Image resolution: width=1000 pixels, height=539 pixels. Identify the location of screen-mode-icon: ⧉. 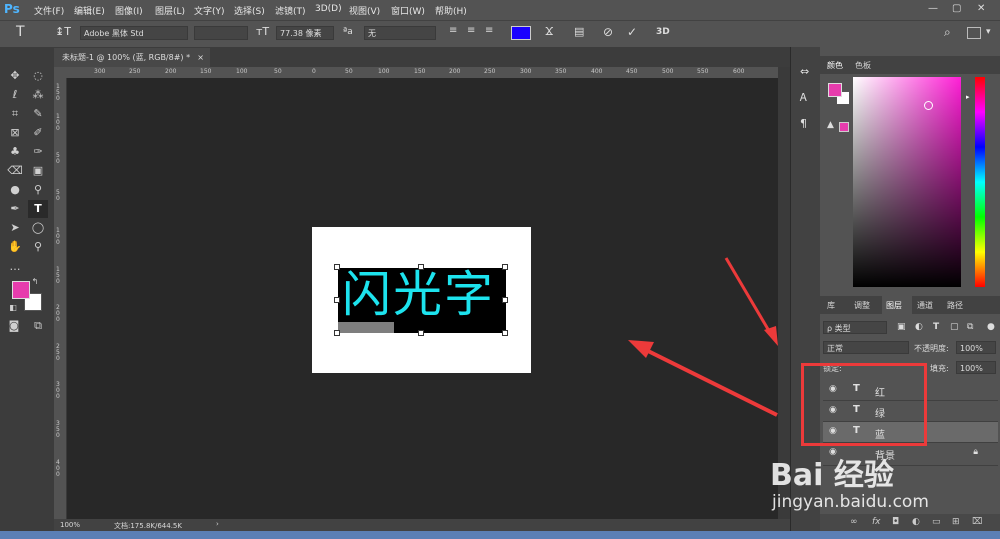
(38, 326).